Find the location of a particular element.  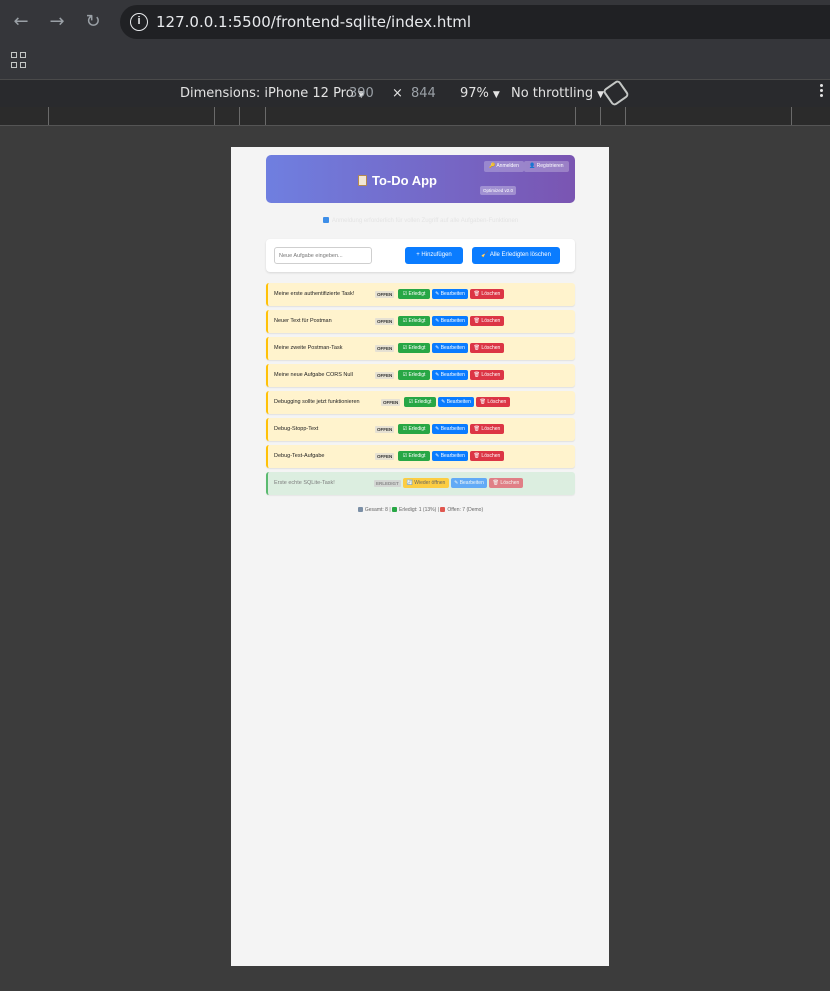

site-info-icon: i is located at coordinates (139, 22).